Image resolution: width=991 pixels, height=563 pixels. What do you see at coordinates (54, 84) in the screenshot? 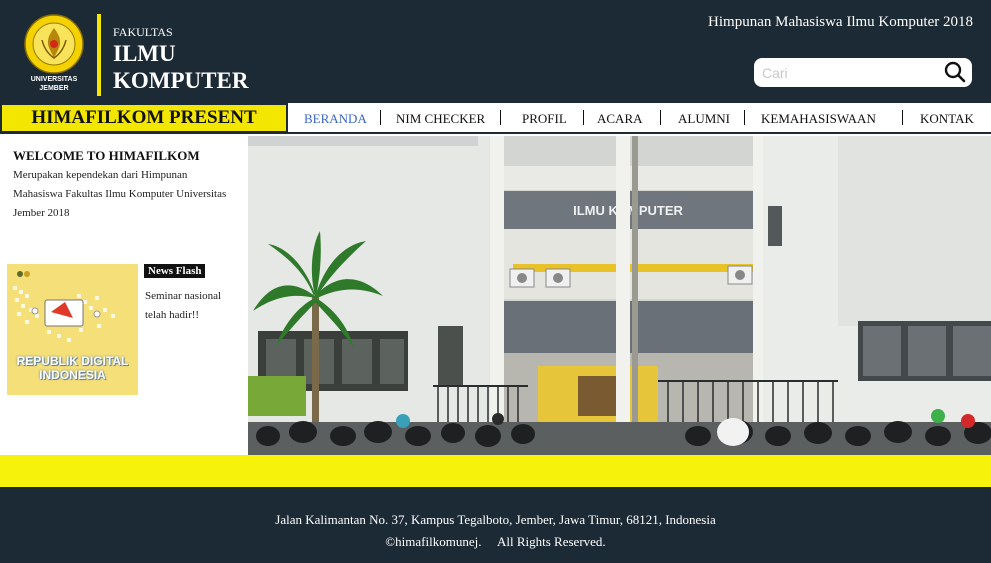
I see `logo-caption: UNIVERSITAS JEMBER` at bounding box center [54, 84].